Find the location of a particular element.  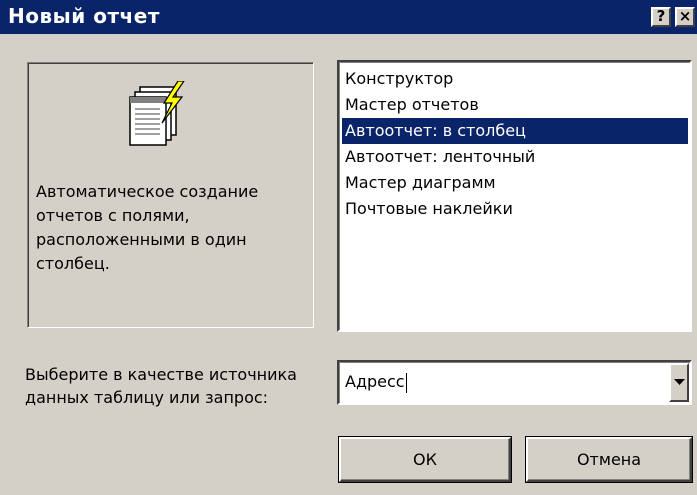

source-value: Адресс is located at coordinates (375, 381).